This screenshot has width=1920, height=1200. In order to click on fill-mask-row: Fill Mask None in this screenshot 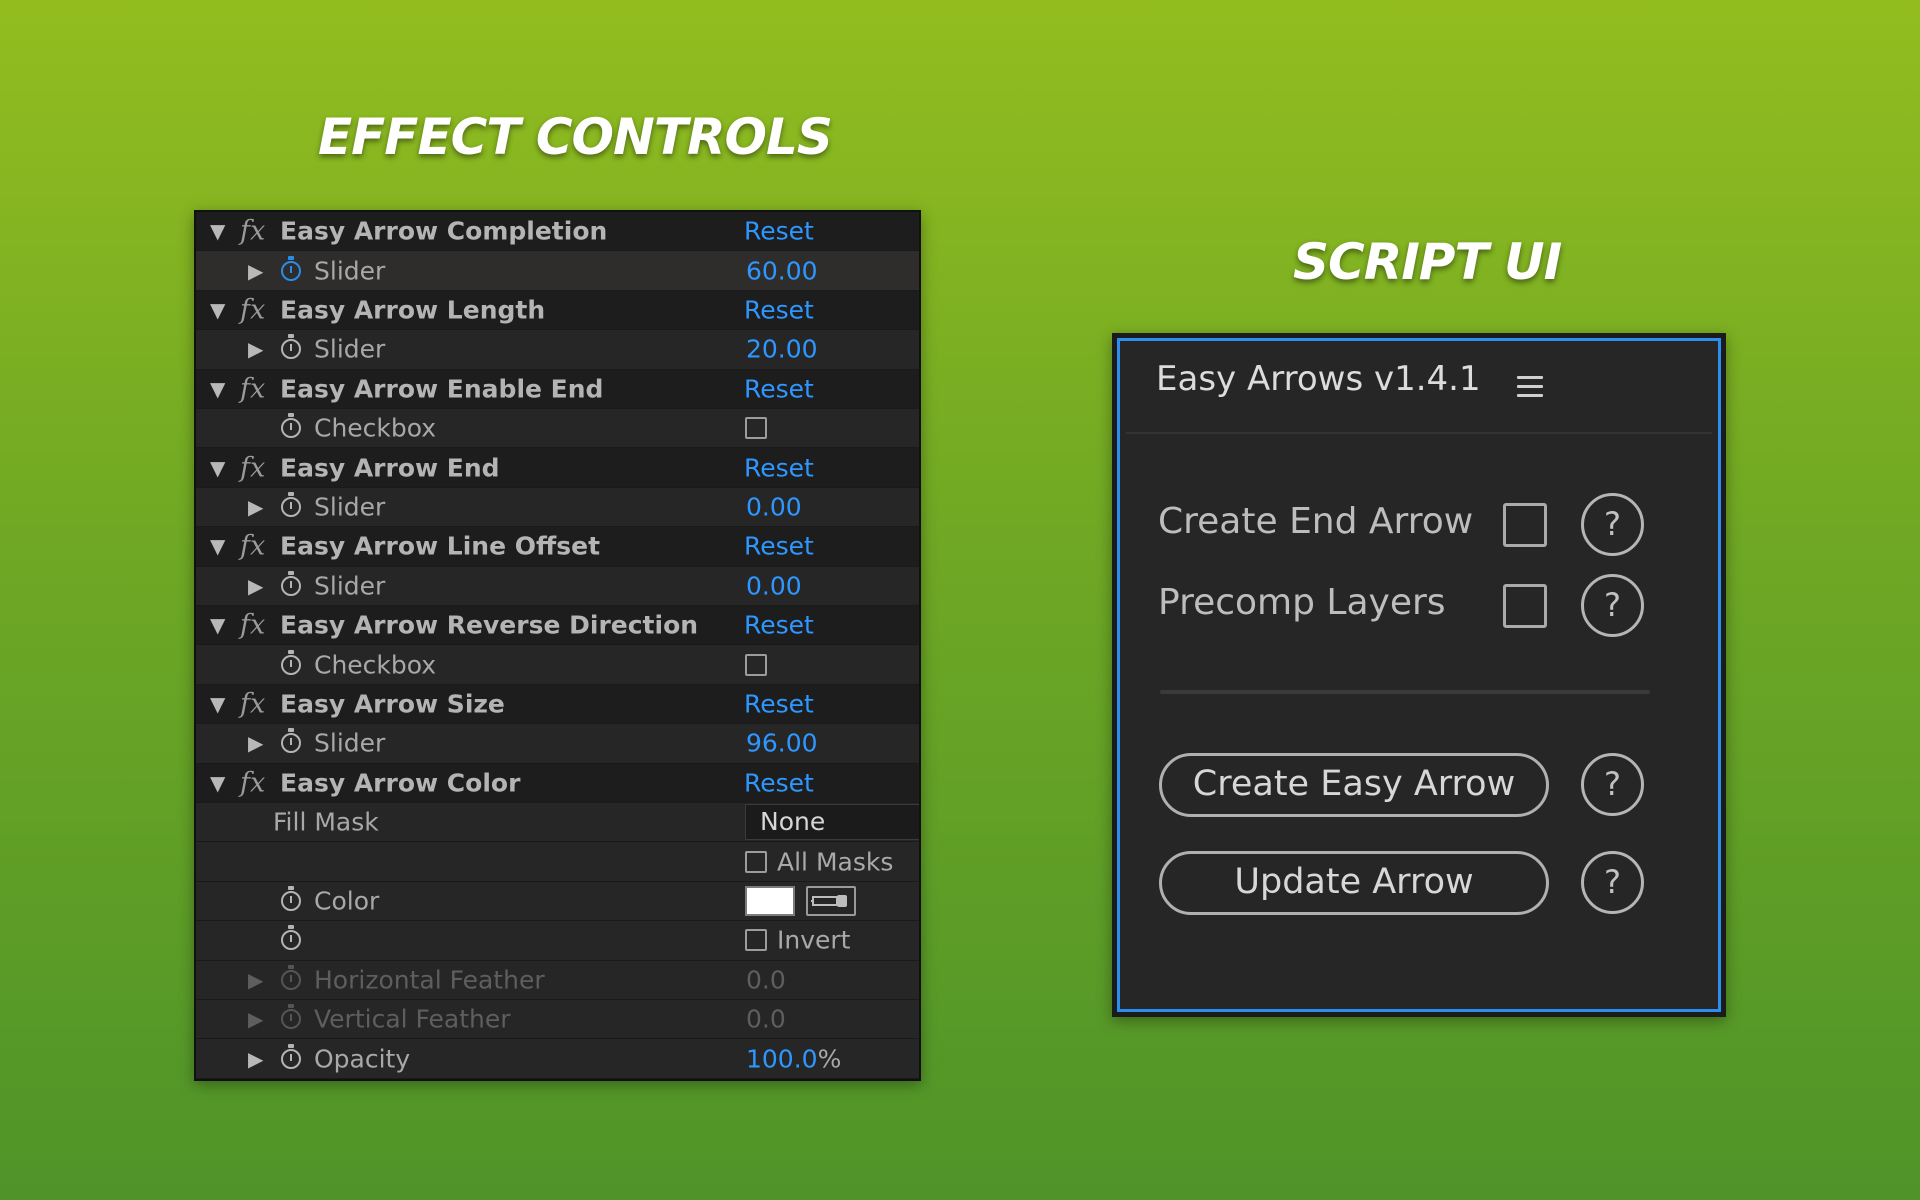, I will do `click(557, 823)`.